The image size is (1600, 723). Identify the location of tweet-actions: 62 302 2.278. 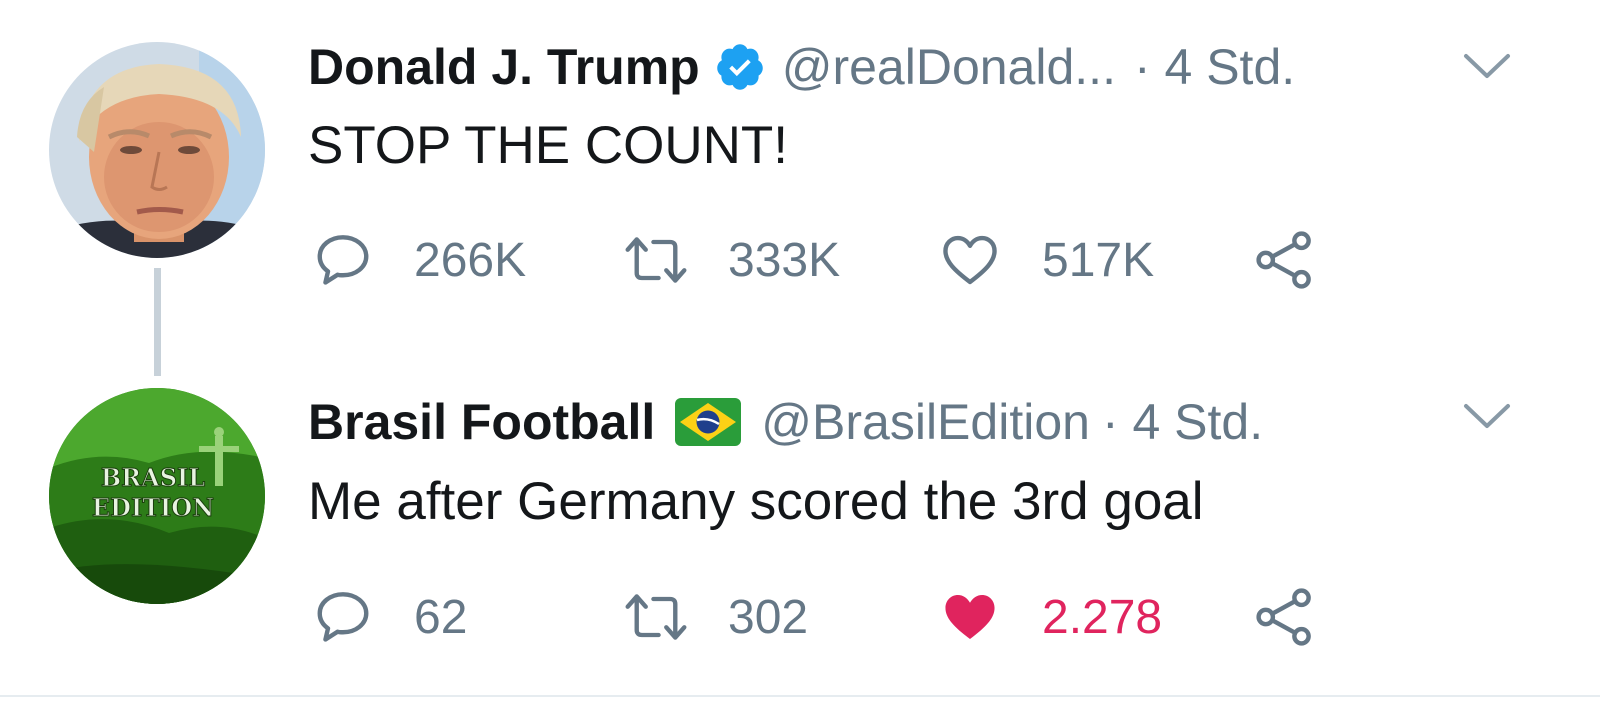
(862, 617).